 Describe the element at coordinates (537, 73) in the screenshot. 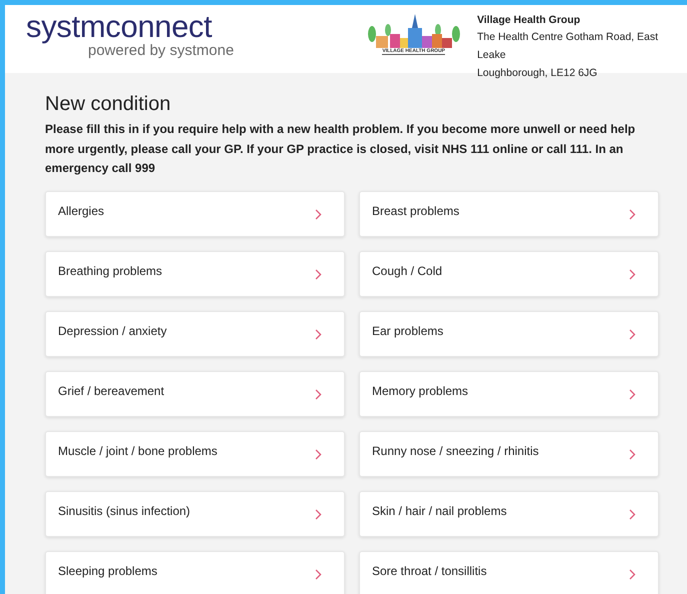

I see `address-line: Loughborough, LE12 6JG` at that location.